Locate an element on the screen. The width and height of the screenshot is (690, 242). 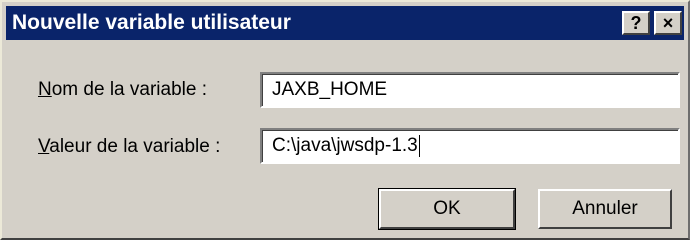
text-caret is located at coordinates (419, 146).